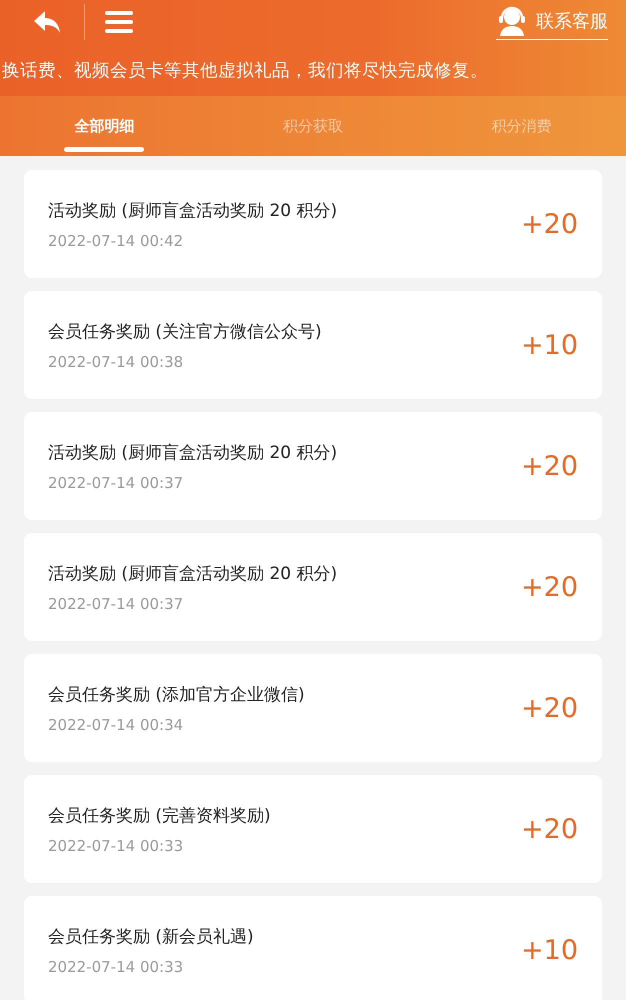 This screenshot has height=1000, width=626. Describe the element at coordinates (552, 22) in the screenshot. I see `contact-service-link: 联系客服` at that location.